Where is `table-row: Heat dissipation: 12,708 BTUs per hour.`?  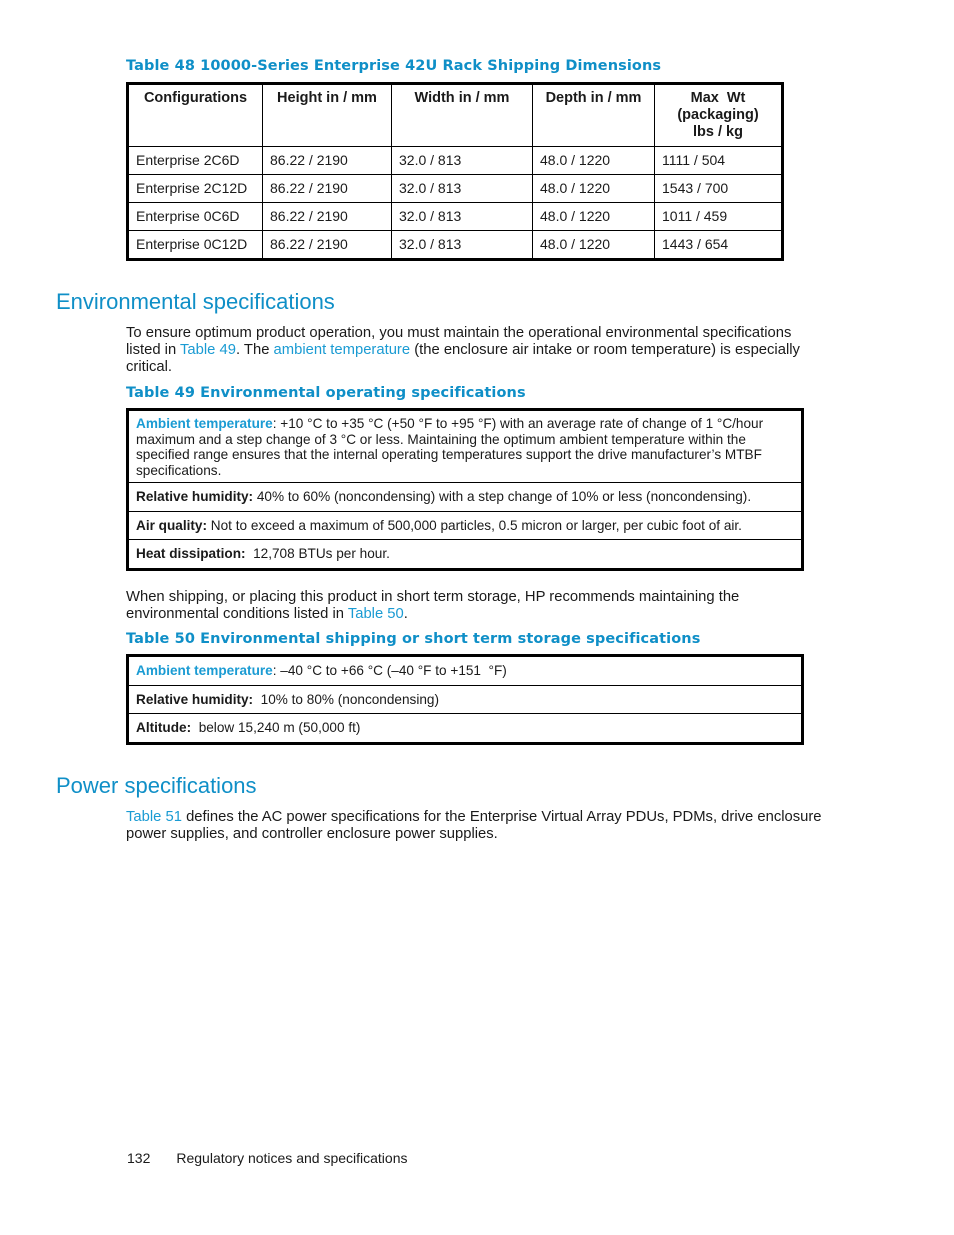 table-row: Heat dissipation: 12,708 BTUs per hour. is located at coordinates (465, 554).